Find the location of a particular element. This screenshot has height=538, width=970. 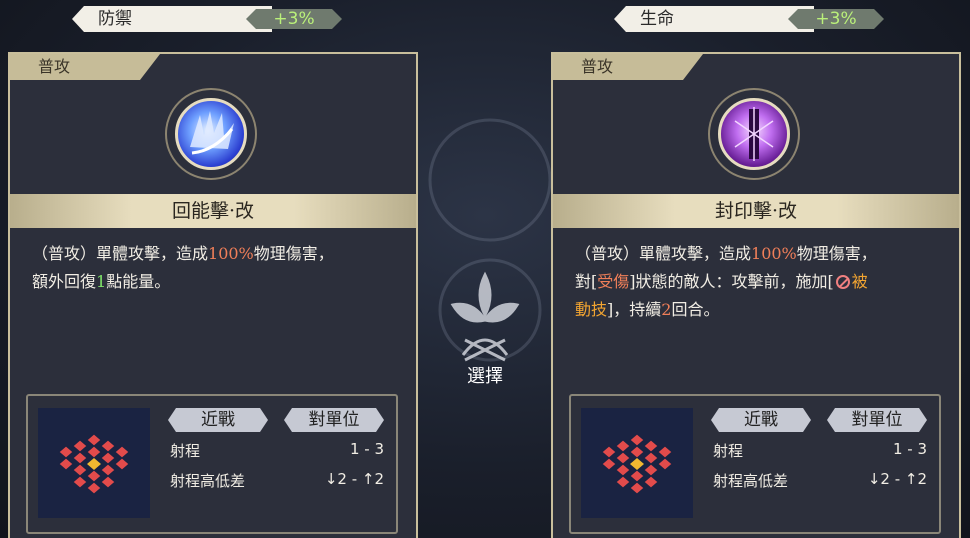

skill-description: （普攻）單體攻擊，造成100%物理傷害， 額外回復1點能量。 is located at coordinates (183, 267).